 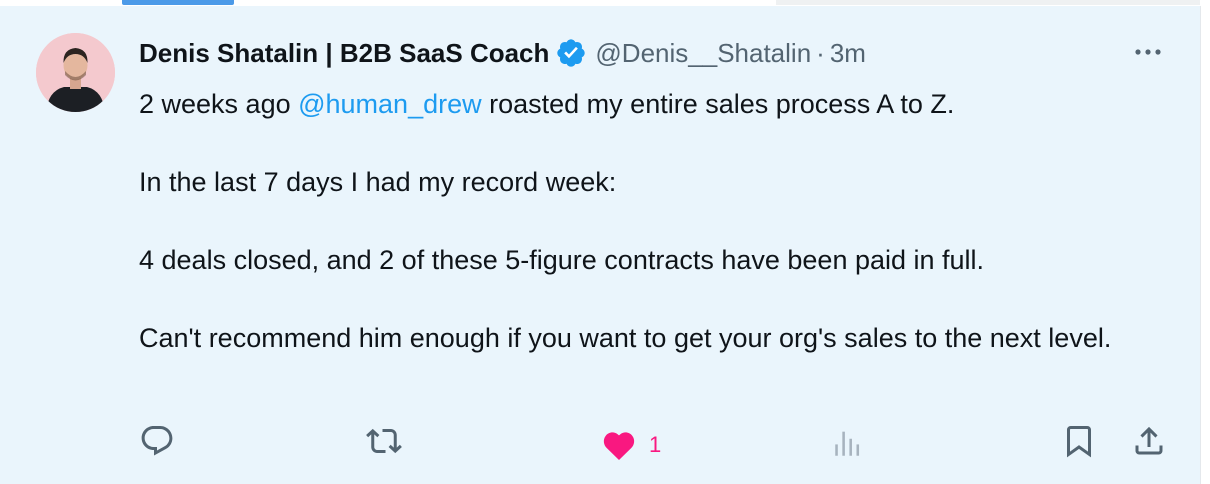 I want to click on verified-badge-icon, so click(x=571, y=53).